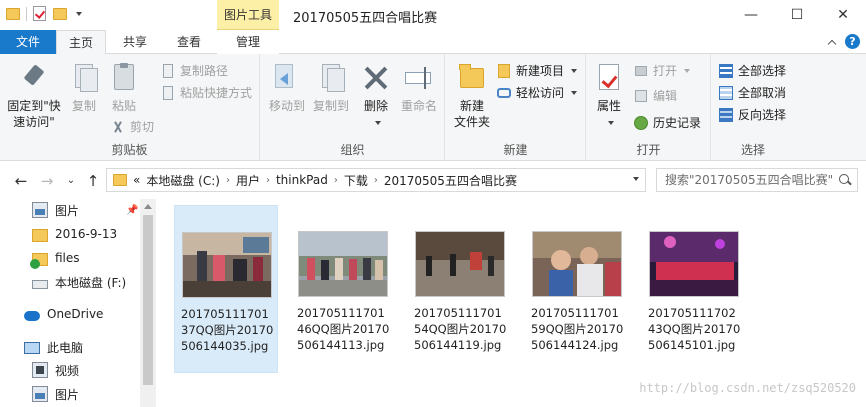  Describe the element at coordinates (28, 42) in the screenshot. I see `tab-file: 文件` at that location.